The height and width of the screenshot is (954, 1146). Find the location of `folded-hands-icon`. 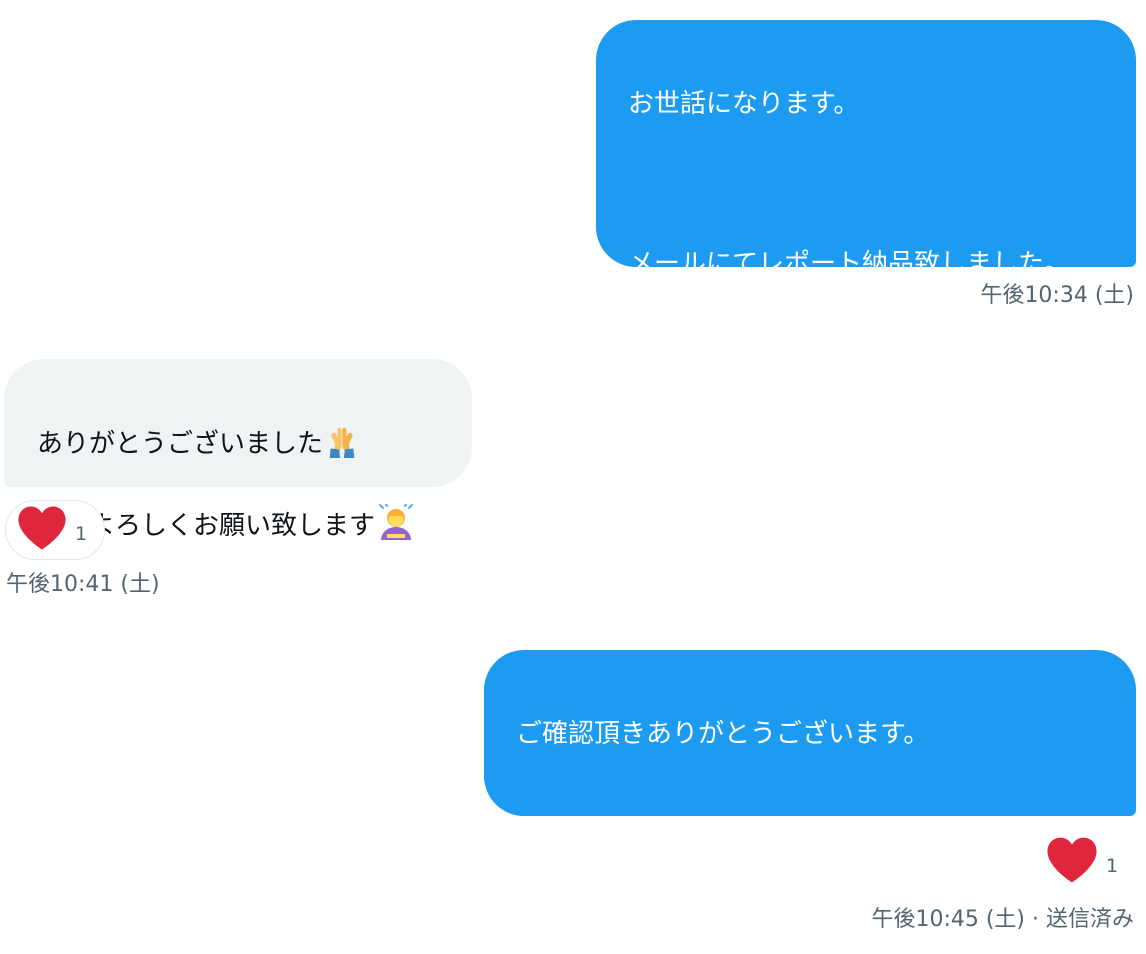

folded-hands-icon is located at coordinates (342, 447).